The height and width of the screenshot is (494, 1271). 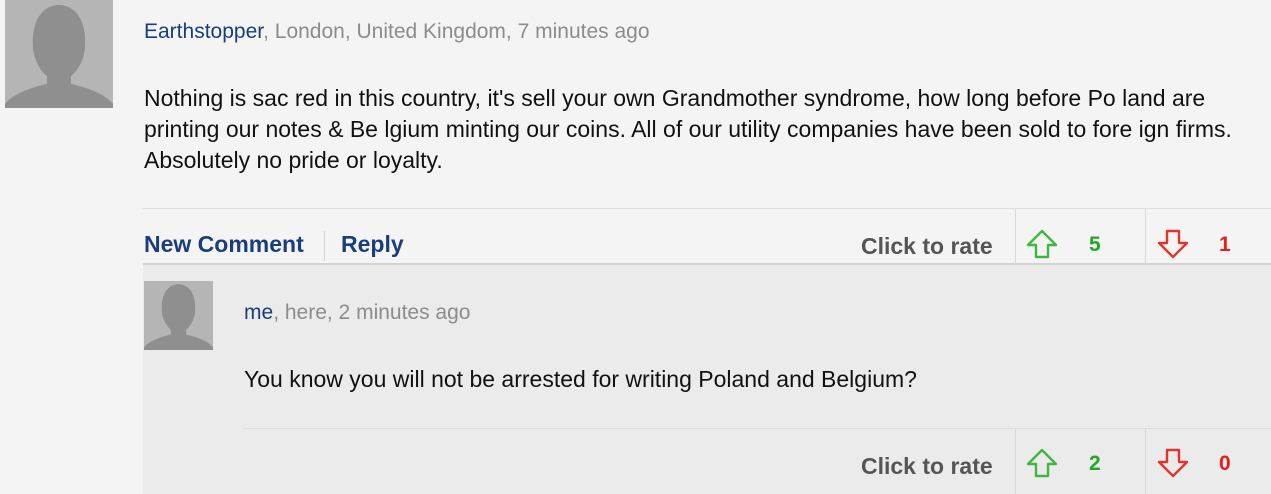 I want to click on commenter-avatar, so click(x=59, y=54).